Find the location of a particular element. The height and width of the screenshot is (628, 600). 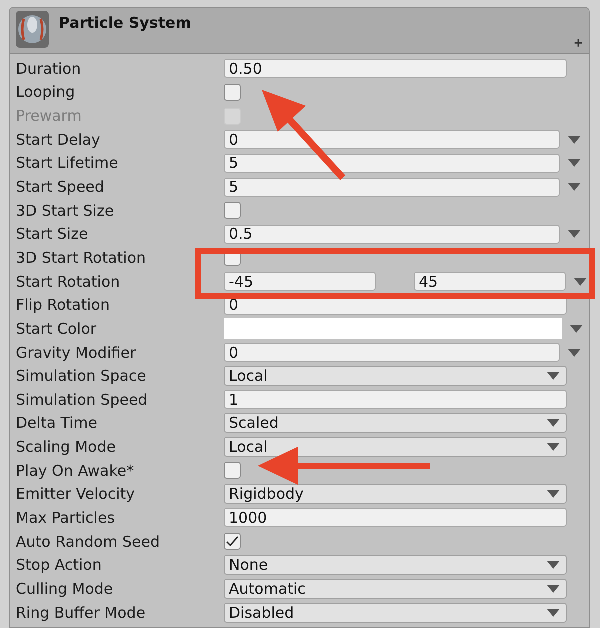

property-label: Emitter Velocity is located at coordinates (76, 494).